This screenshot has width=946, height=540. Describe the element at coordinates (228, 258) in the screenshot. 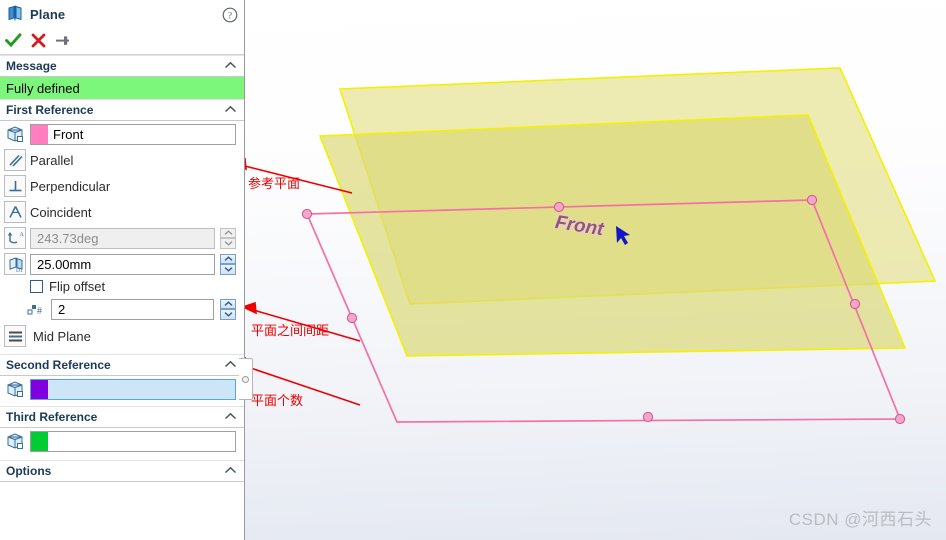

I see `offset-stepper-up` at that location.